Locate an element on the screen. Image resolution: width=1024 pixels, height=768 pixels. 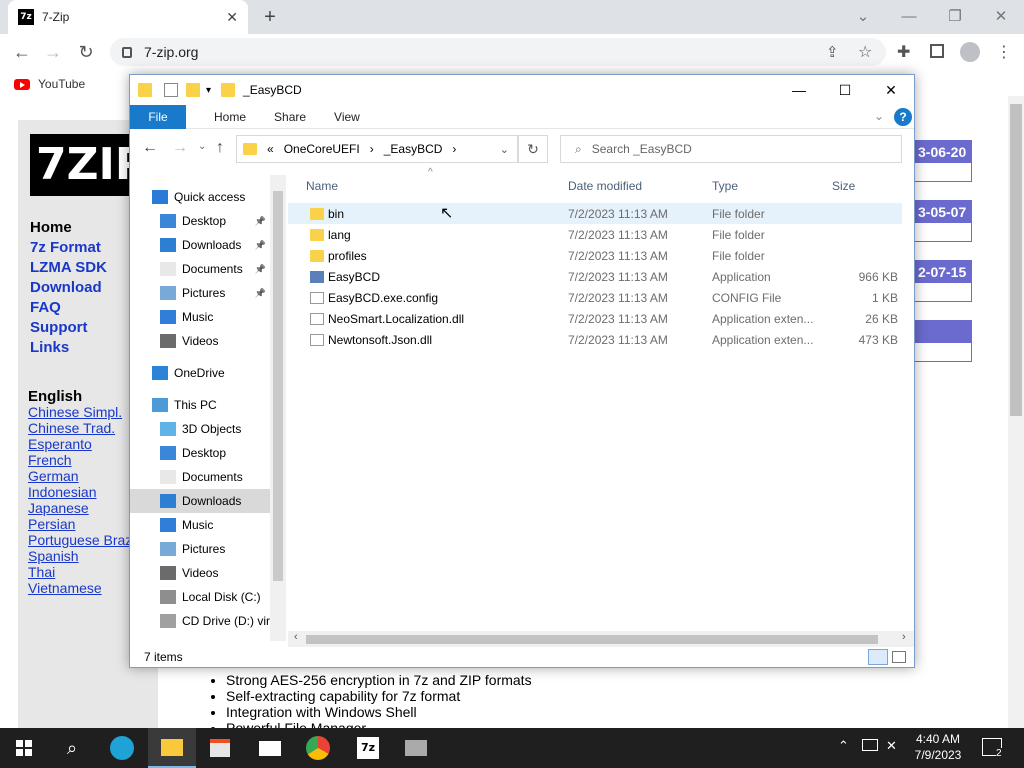
nav-item: 3D Objects is located at coordinates (200, 429).